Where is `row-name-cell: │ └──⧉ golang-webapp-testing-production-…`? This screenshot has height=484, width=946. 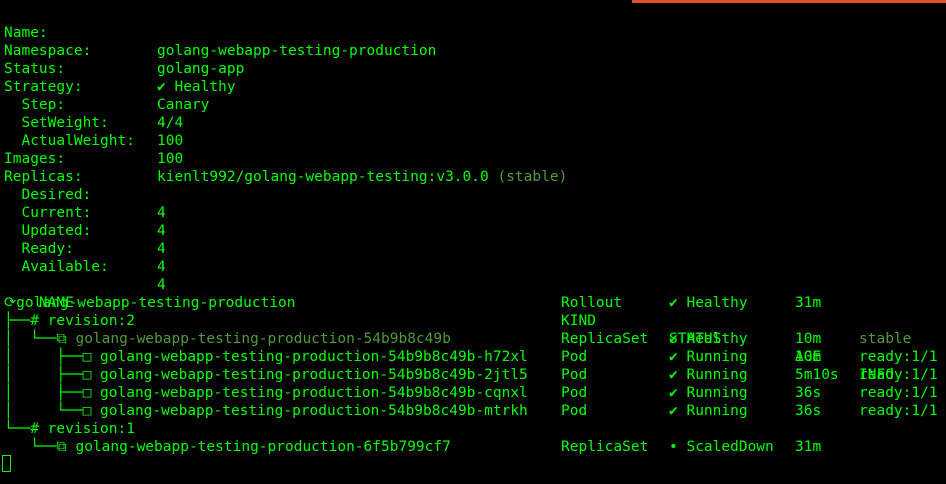 row-name-cell: │ └──⧉ golang-webapp-testing-production-… is located at coordinates (227, 339).